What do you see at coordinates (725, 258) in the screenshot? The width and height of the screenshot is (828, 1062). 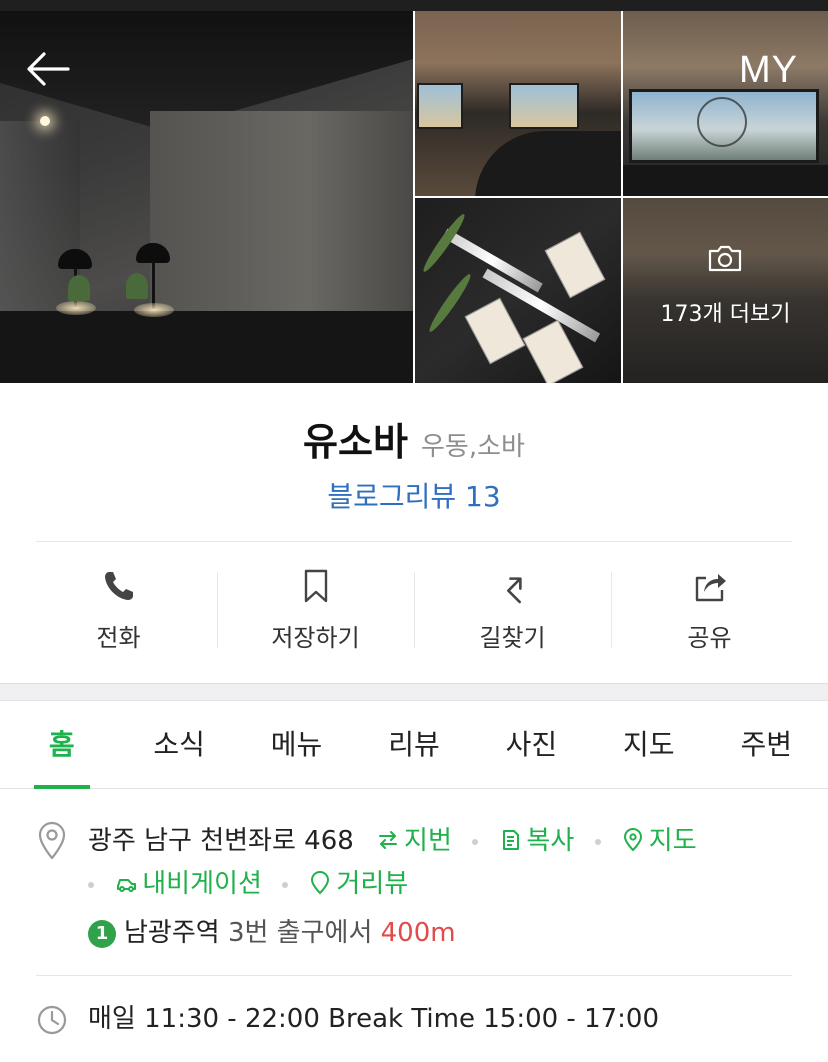 I see `camera-icon` at bounding box center [725, 258].